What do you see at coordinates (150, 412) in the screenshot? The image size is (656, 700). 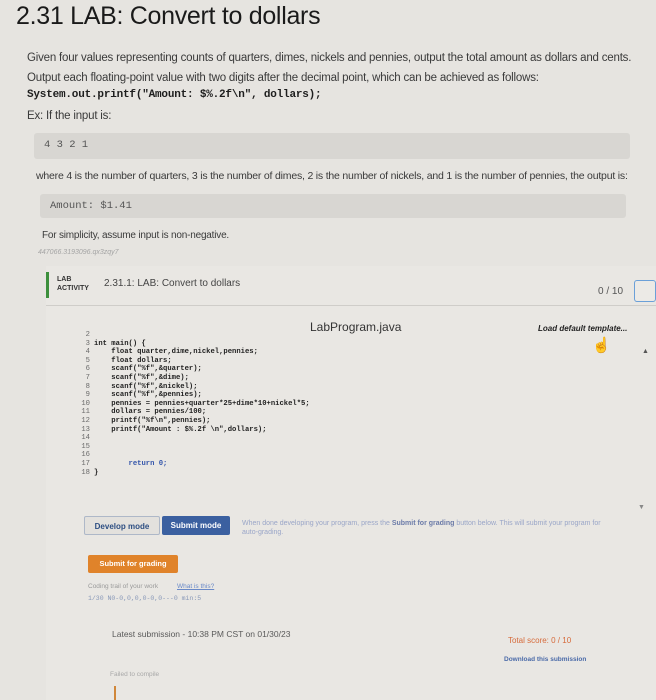 I see `code-text: dollars = pennies/100;` at bounding box center [150, 412].